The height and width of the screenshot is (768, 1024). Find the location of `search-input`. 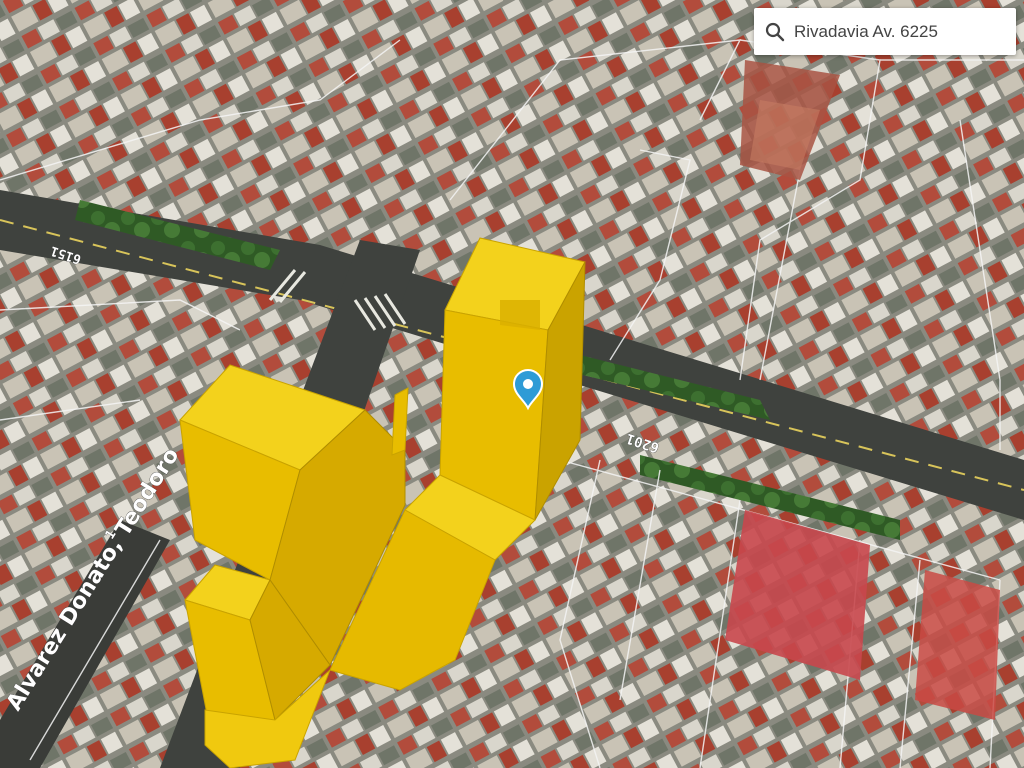

search-input is located at coordinates (896, 31).